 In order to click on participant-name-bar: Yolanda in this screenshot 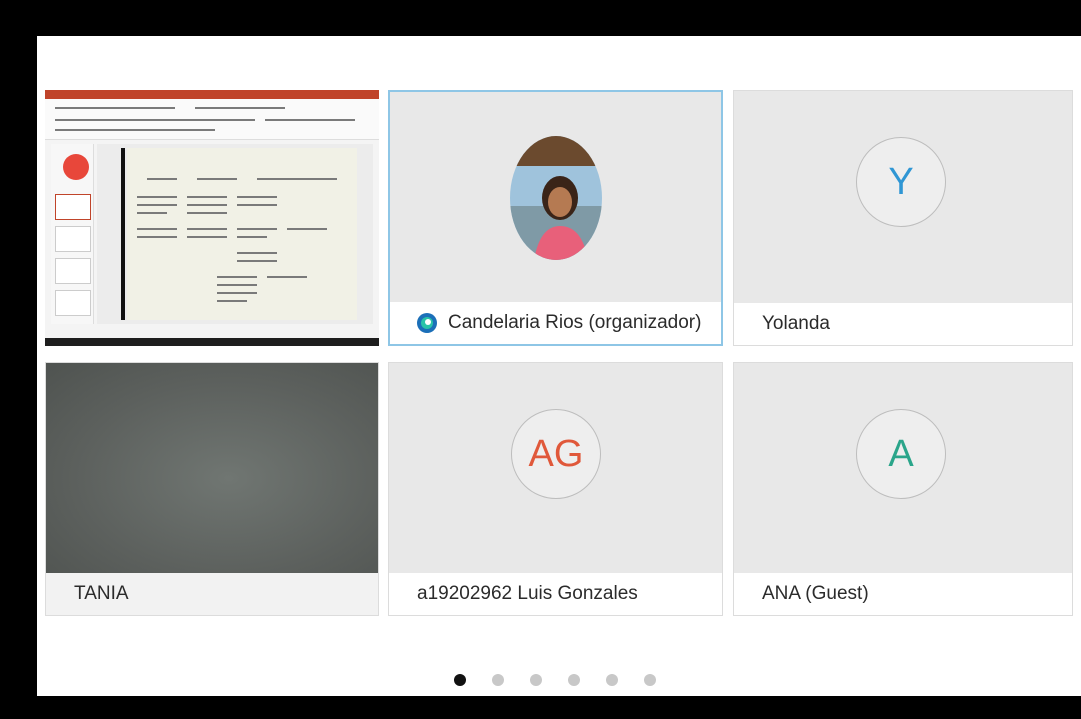, I will do `click(903, 324)`.